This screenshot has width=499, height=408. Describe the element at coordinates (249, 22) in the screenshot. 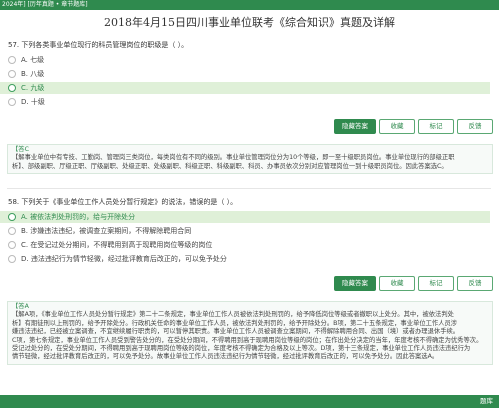

I see `page-title: 2018年4月15日四川事业单位联考《综合知识》真题及详解` at that location.